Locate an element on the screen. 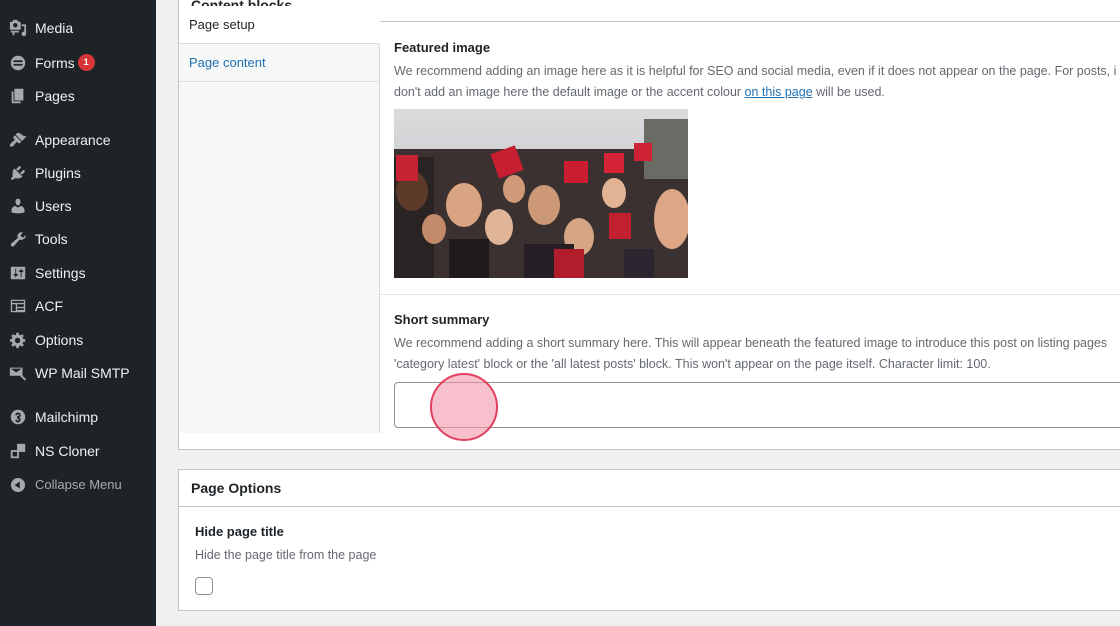 The image size is (1120, 626). content-tabs: Page setup Page content is located at coordinates (279, 219).